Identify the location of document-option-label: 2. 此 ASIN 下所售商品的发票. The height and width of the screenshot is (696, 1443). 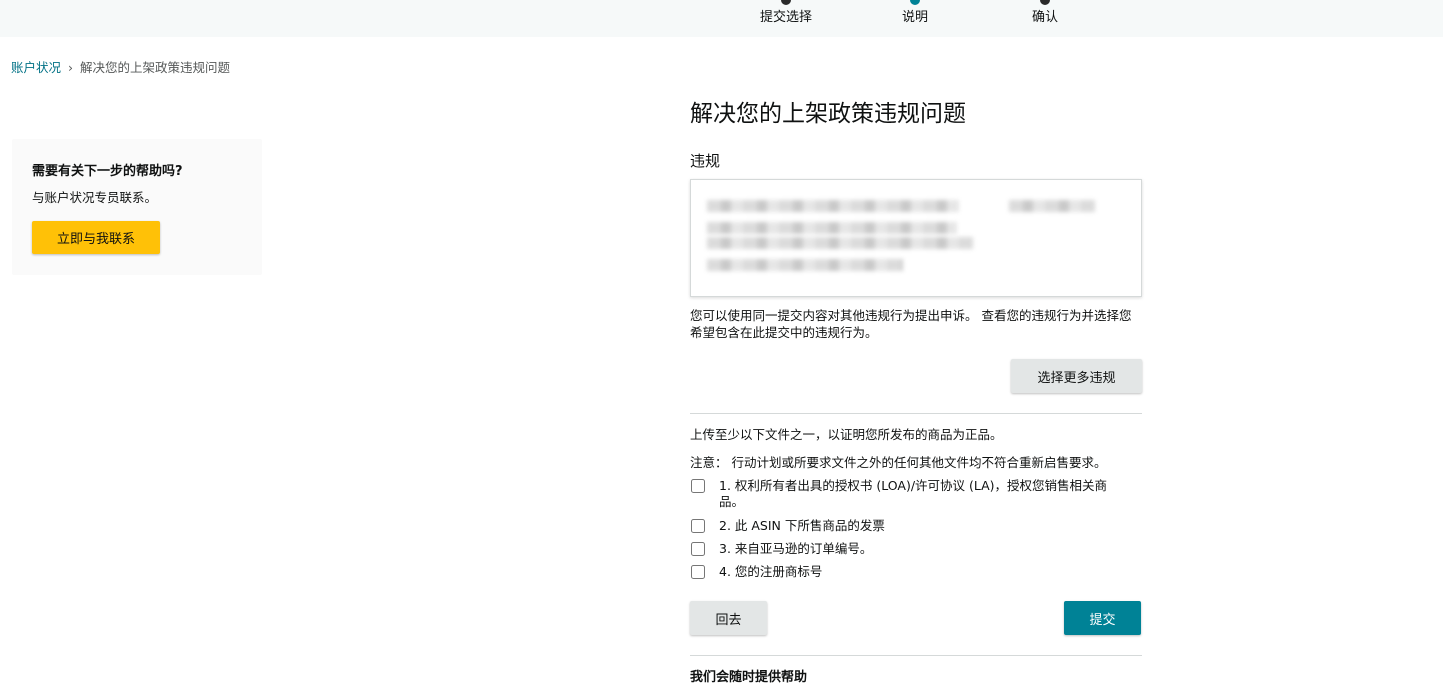
(802, 525).